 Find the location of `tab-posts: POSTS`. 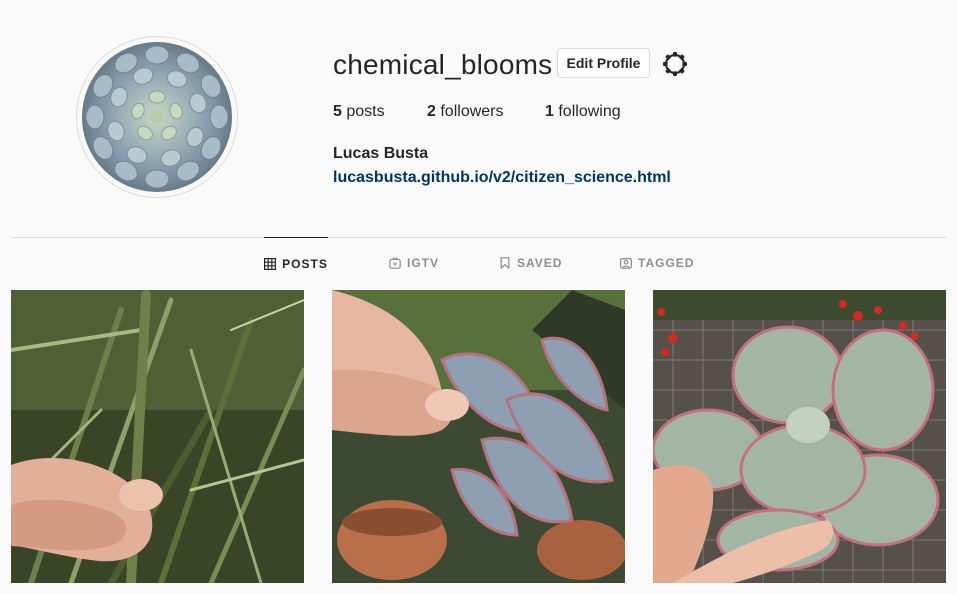

tab-posts: POSTS is located at coordinates (296, 263).